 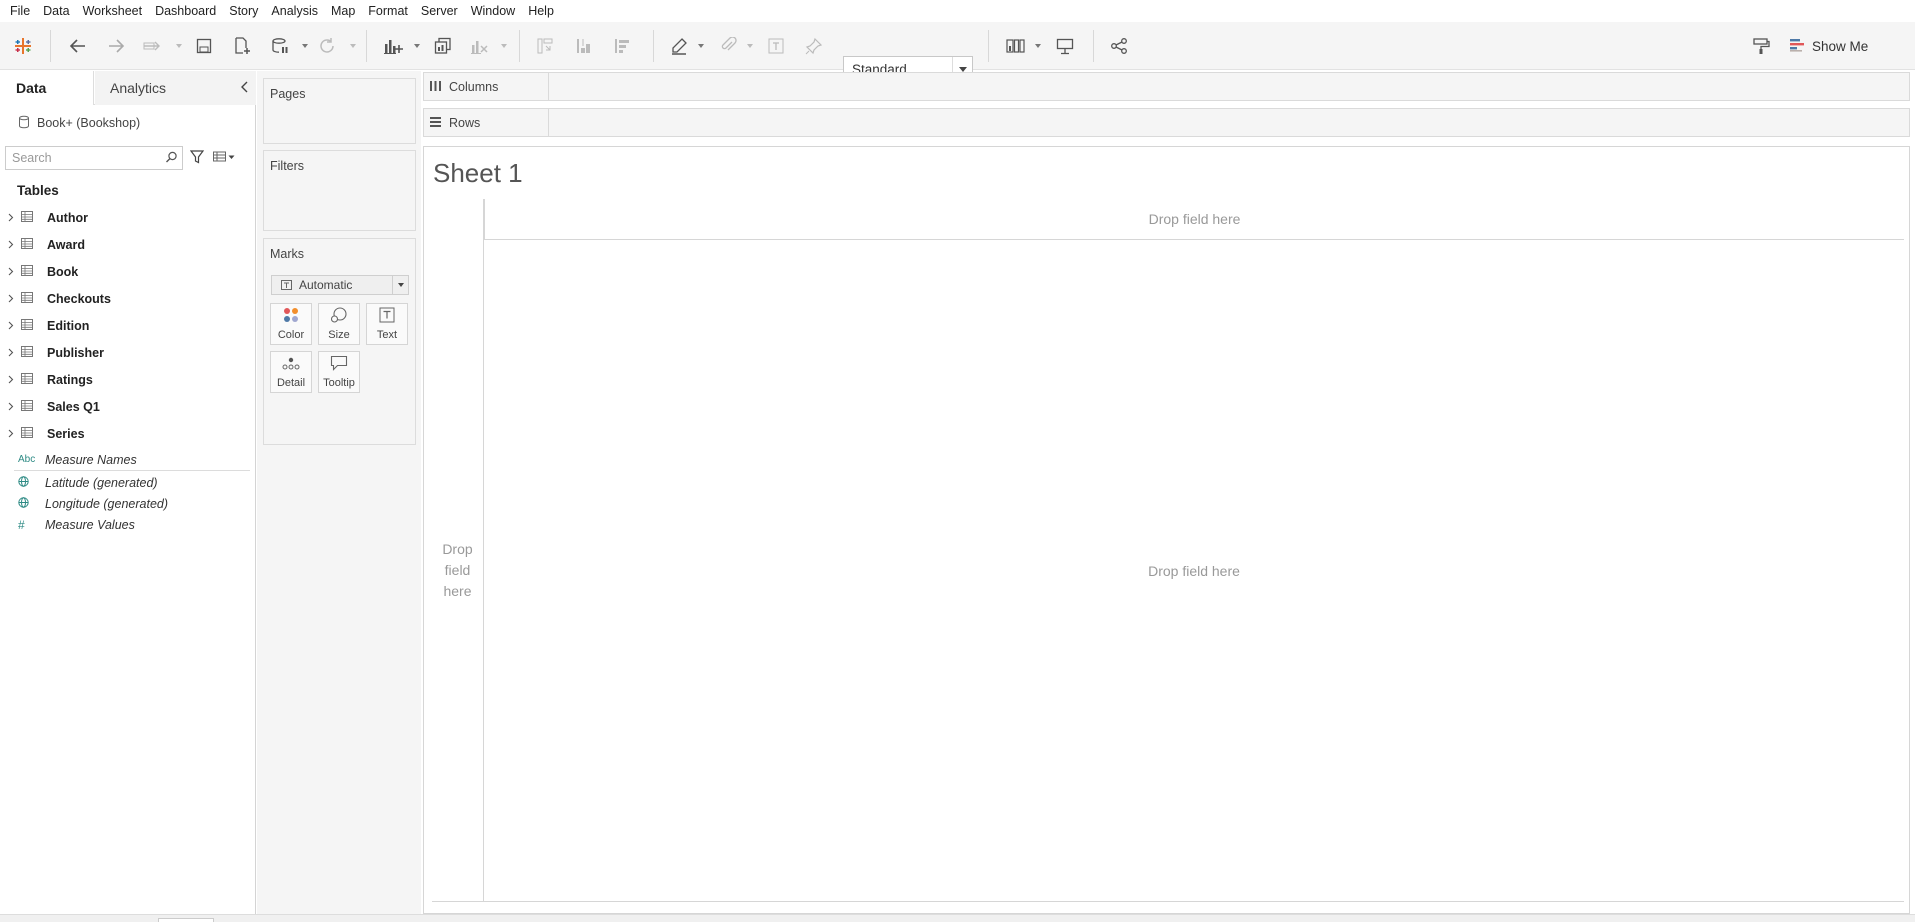 What do you see at coordinates (295, 11) in the screenshot?
I see `menu-analysis: Analysis` at bounding box center [295, 11].